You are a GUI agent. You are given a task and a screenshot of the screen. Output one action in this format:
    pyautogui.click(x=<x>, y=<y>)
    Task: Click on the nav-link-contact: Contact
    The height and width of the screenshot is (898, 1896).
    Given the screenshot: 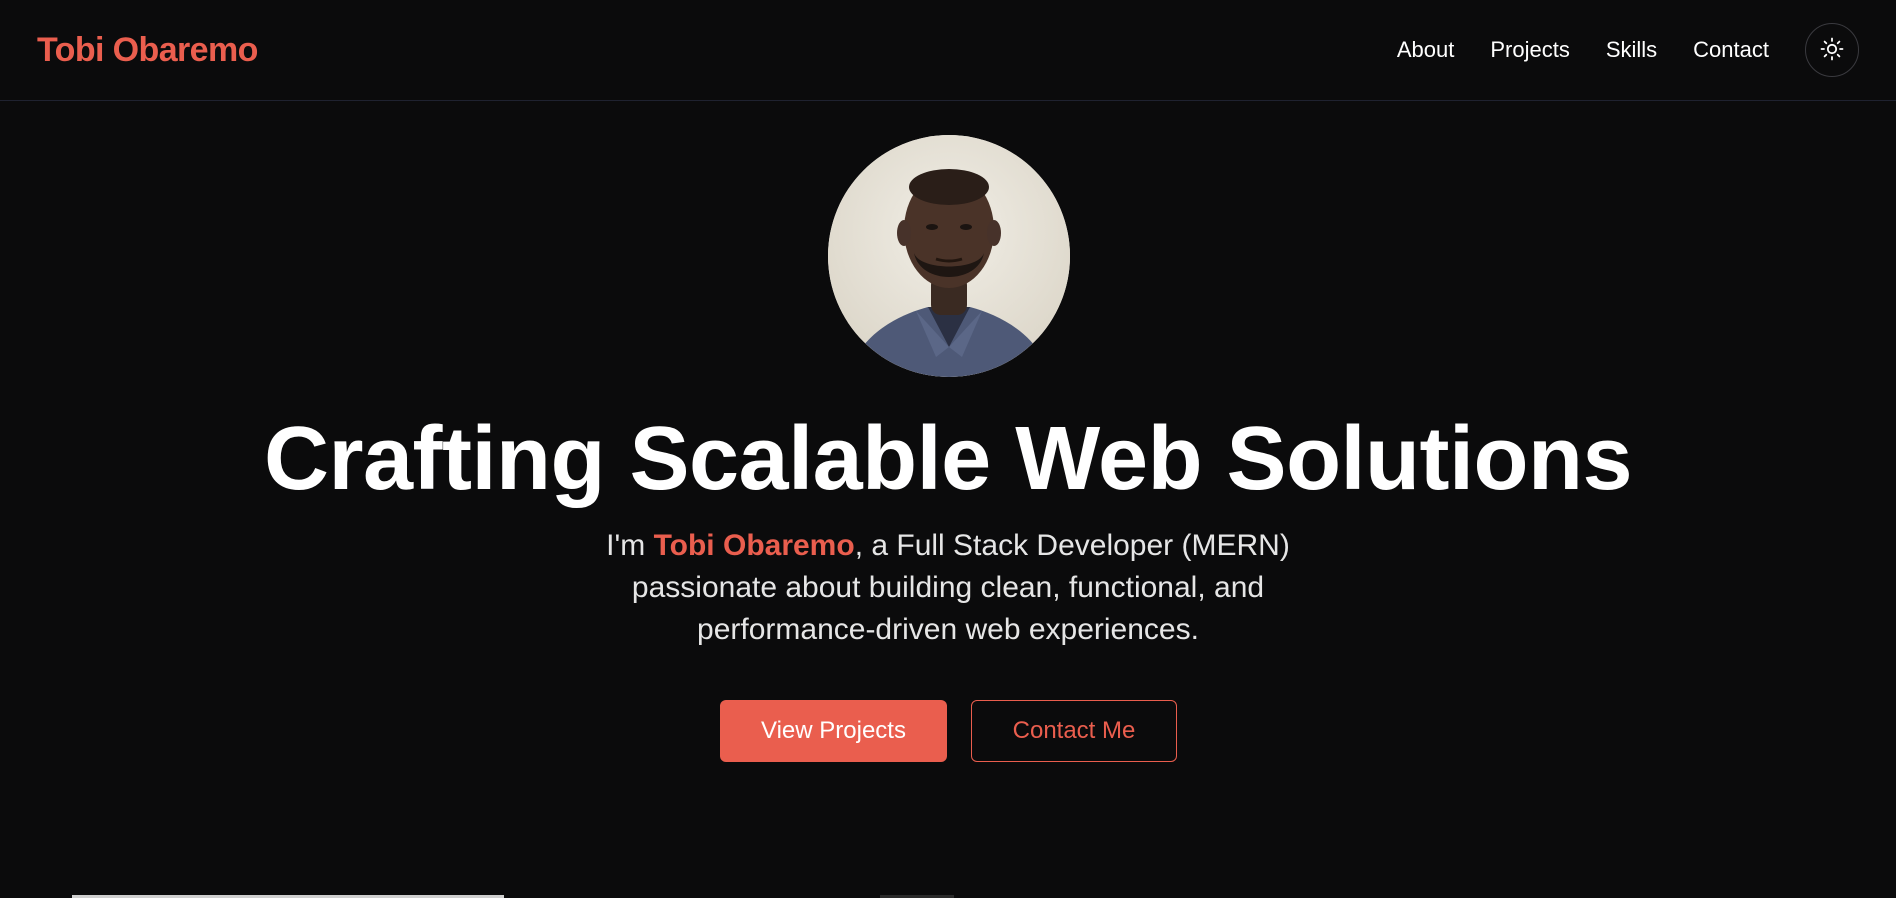 What is the action you would take?
    pyautogui.click(x=1731, y=50)
    